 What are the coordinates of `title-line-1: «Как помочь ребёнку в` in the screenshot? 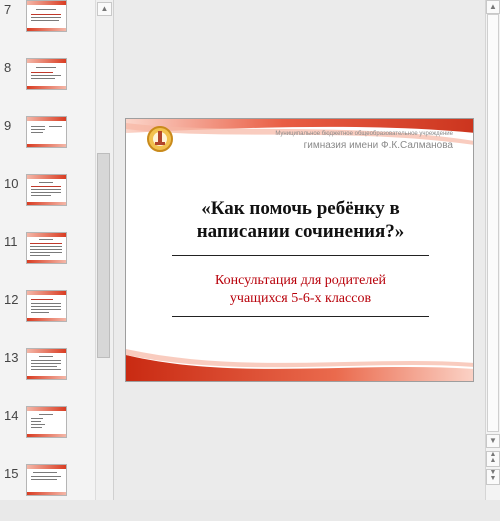 It's located at (300, 208).